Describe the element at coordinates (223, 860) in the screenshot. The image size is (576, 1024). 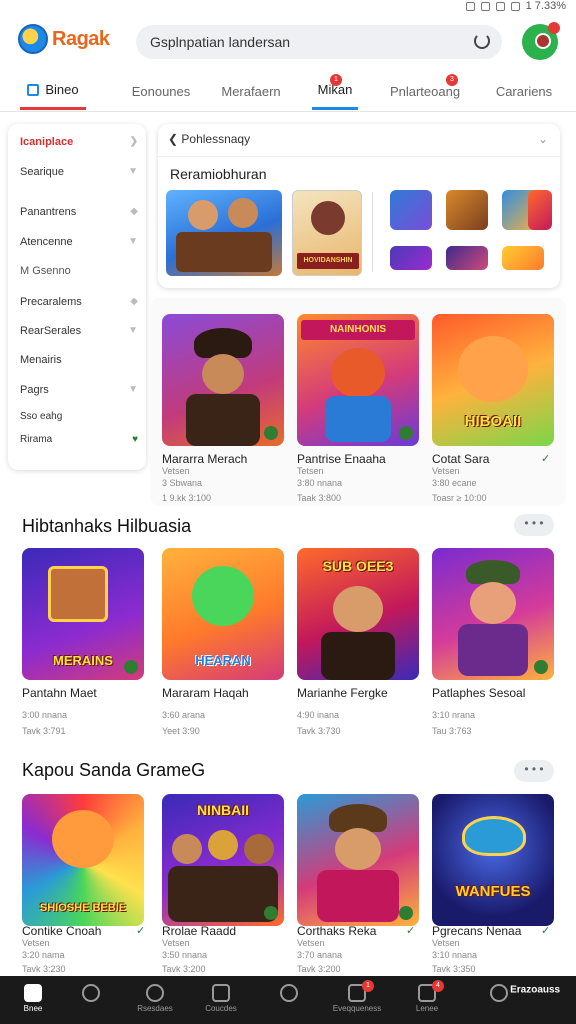
I see `game-tile: NINBAII` at that location.